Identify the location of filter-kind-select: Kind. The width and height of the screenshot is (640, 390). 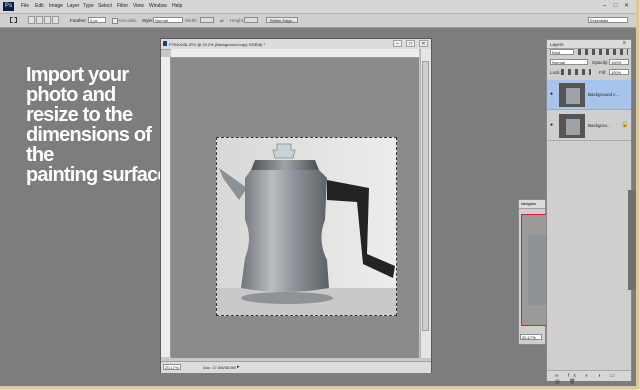
(562, 52).